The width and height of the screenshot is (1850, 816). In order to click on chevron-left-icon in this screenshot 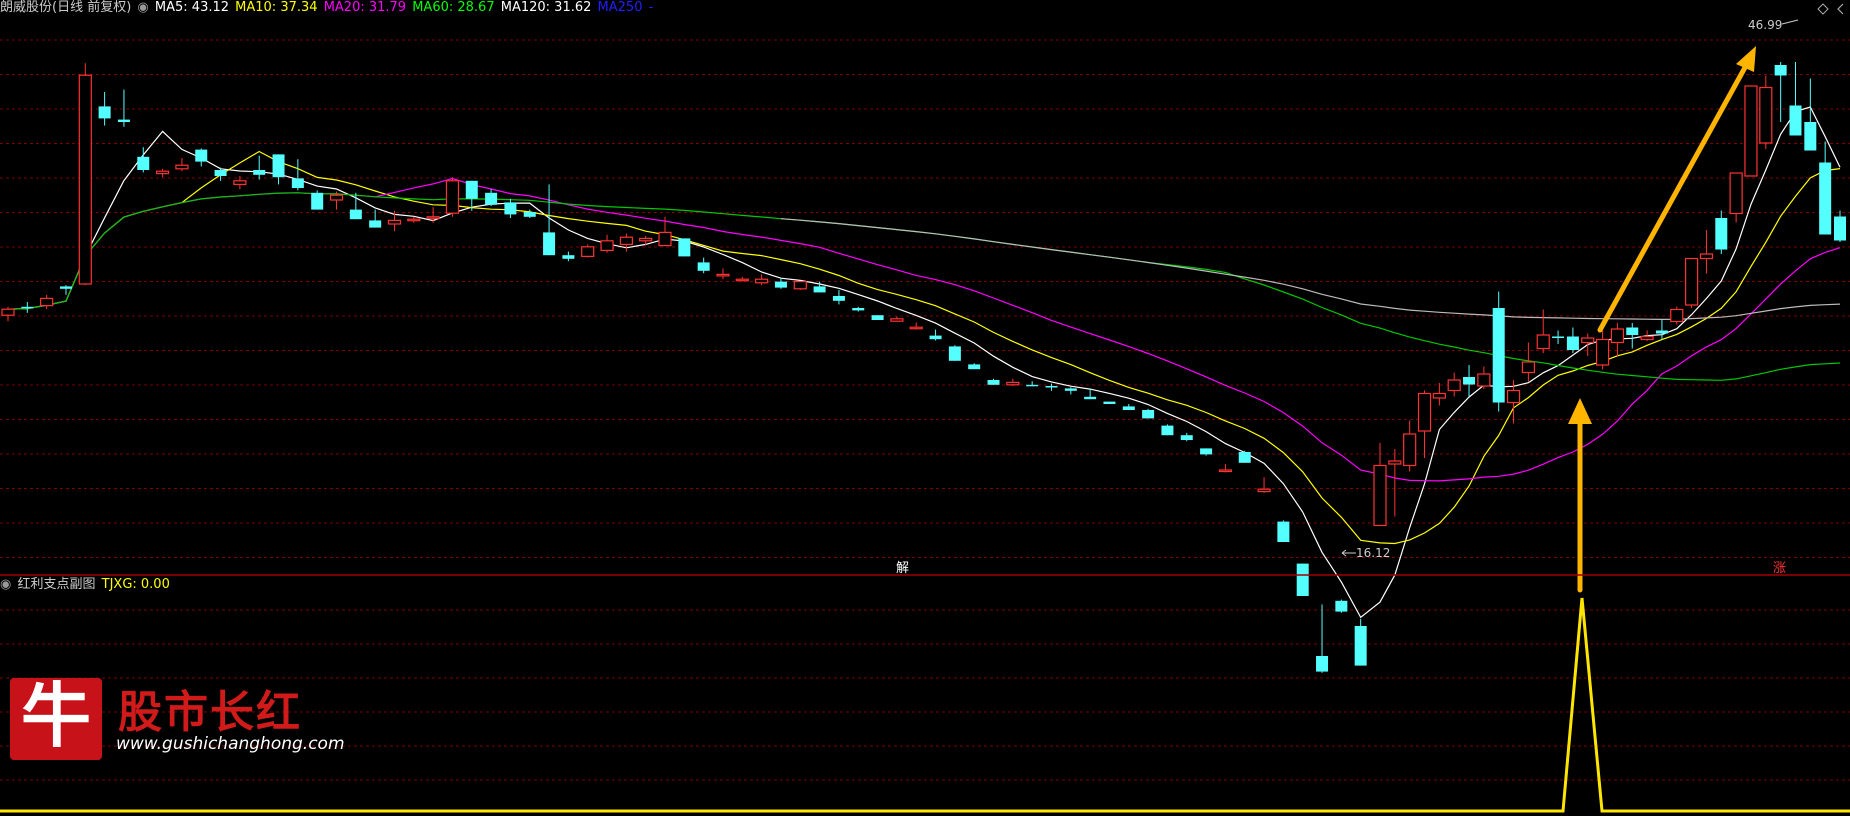, I will do `click(1840, 9)`.